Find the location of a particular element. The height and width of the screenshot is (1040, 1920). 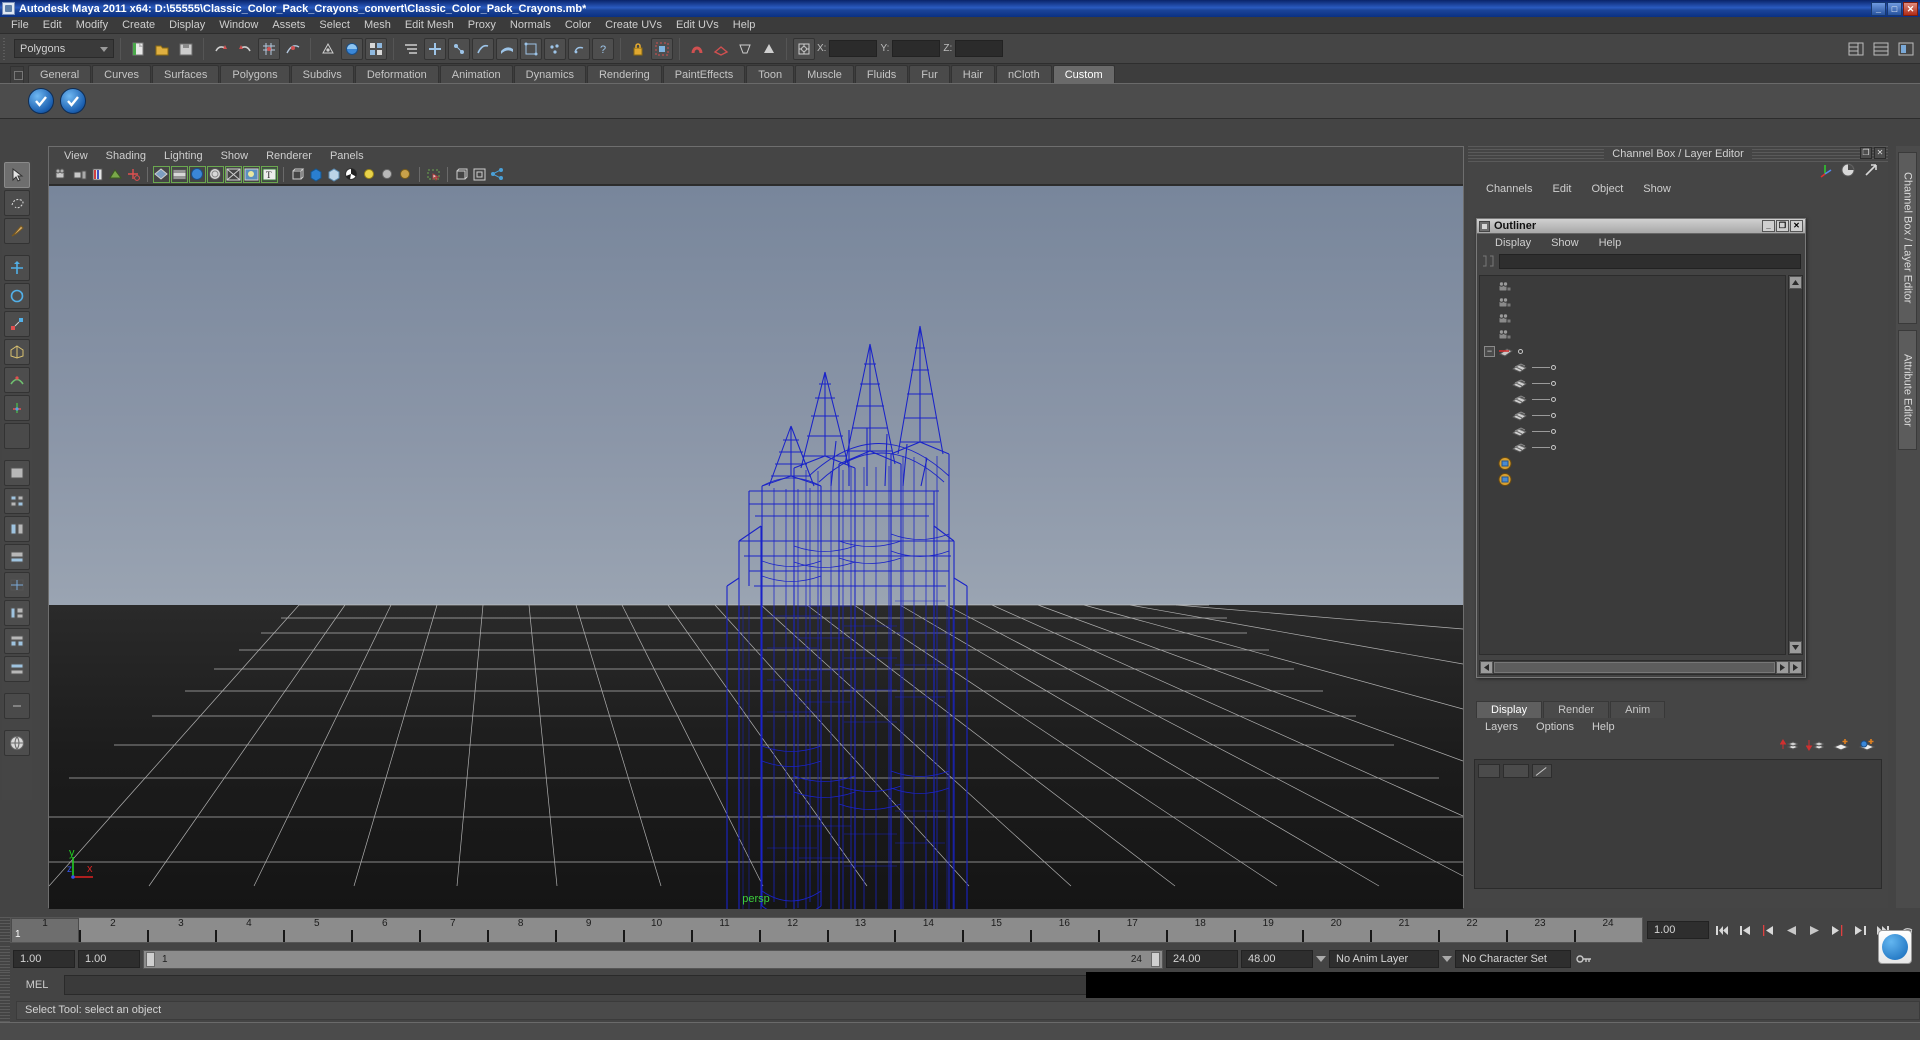

highlight-selection-icon is located at coordinates (662, 48).